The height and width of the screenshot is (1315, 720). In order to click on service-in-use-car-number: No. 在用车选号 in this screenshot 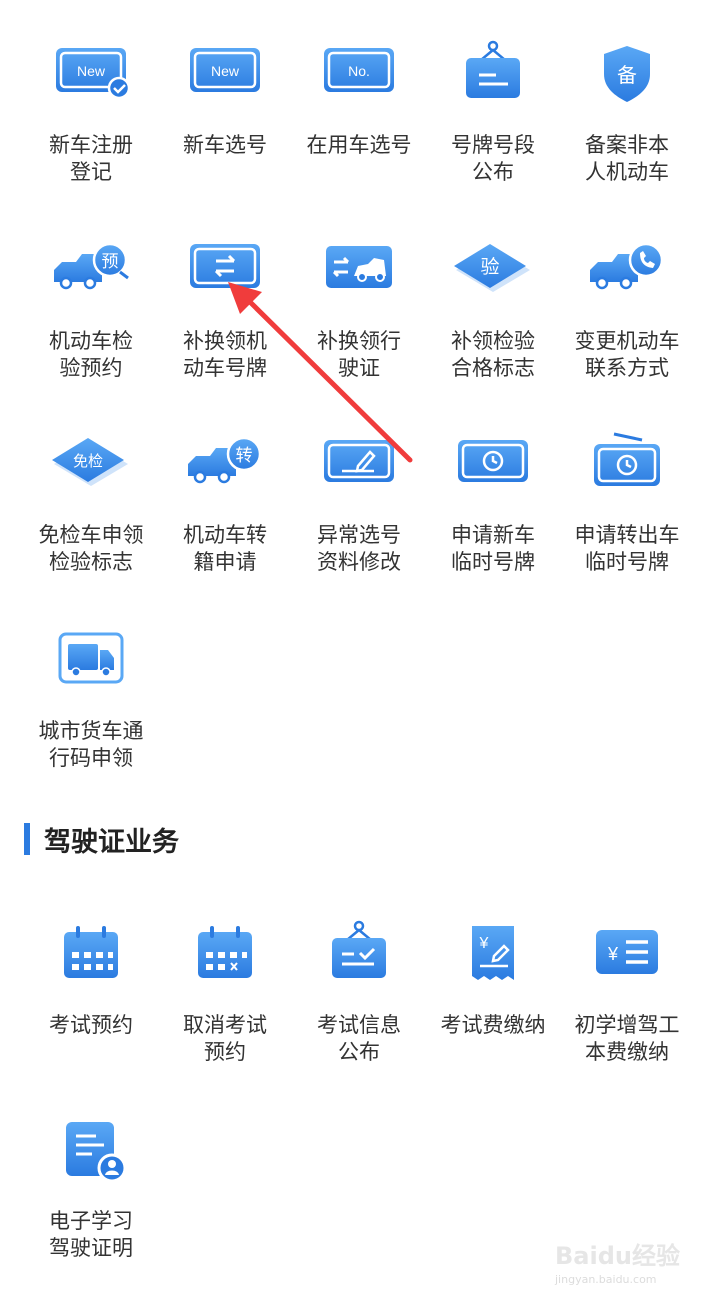, I will do `click(359, 99)`.